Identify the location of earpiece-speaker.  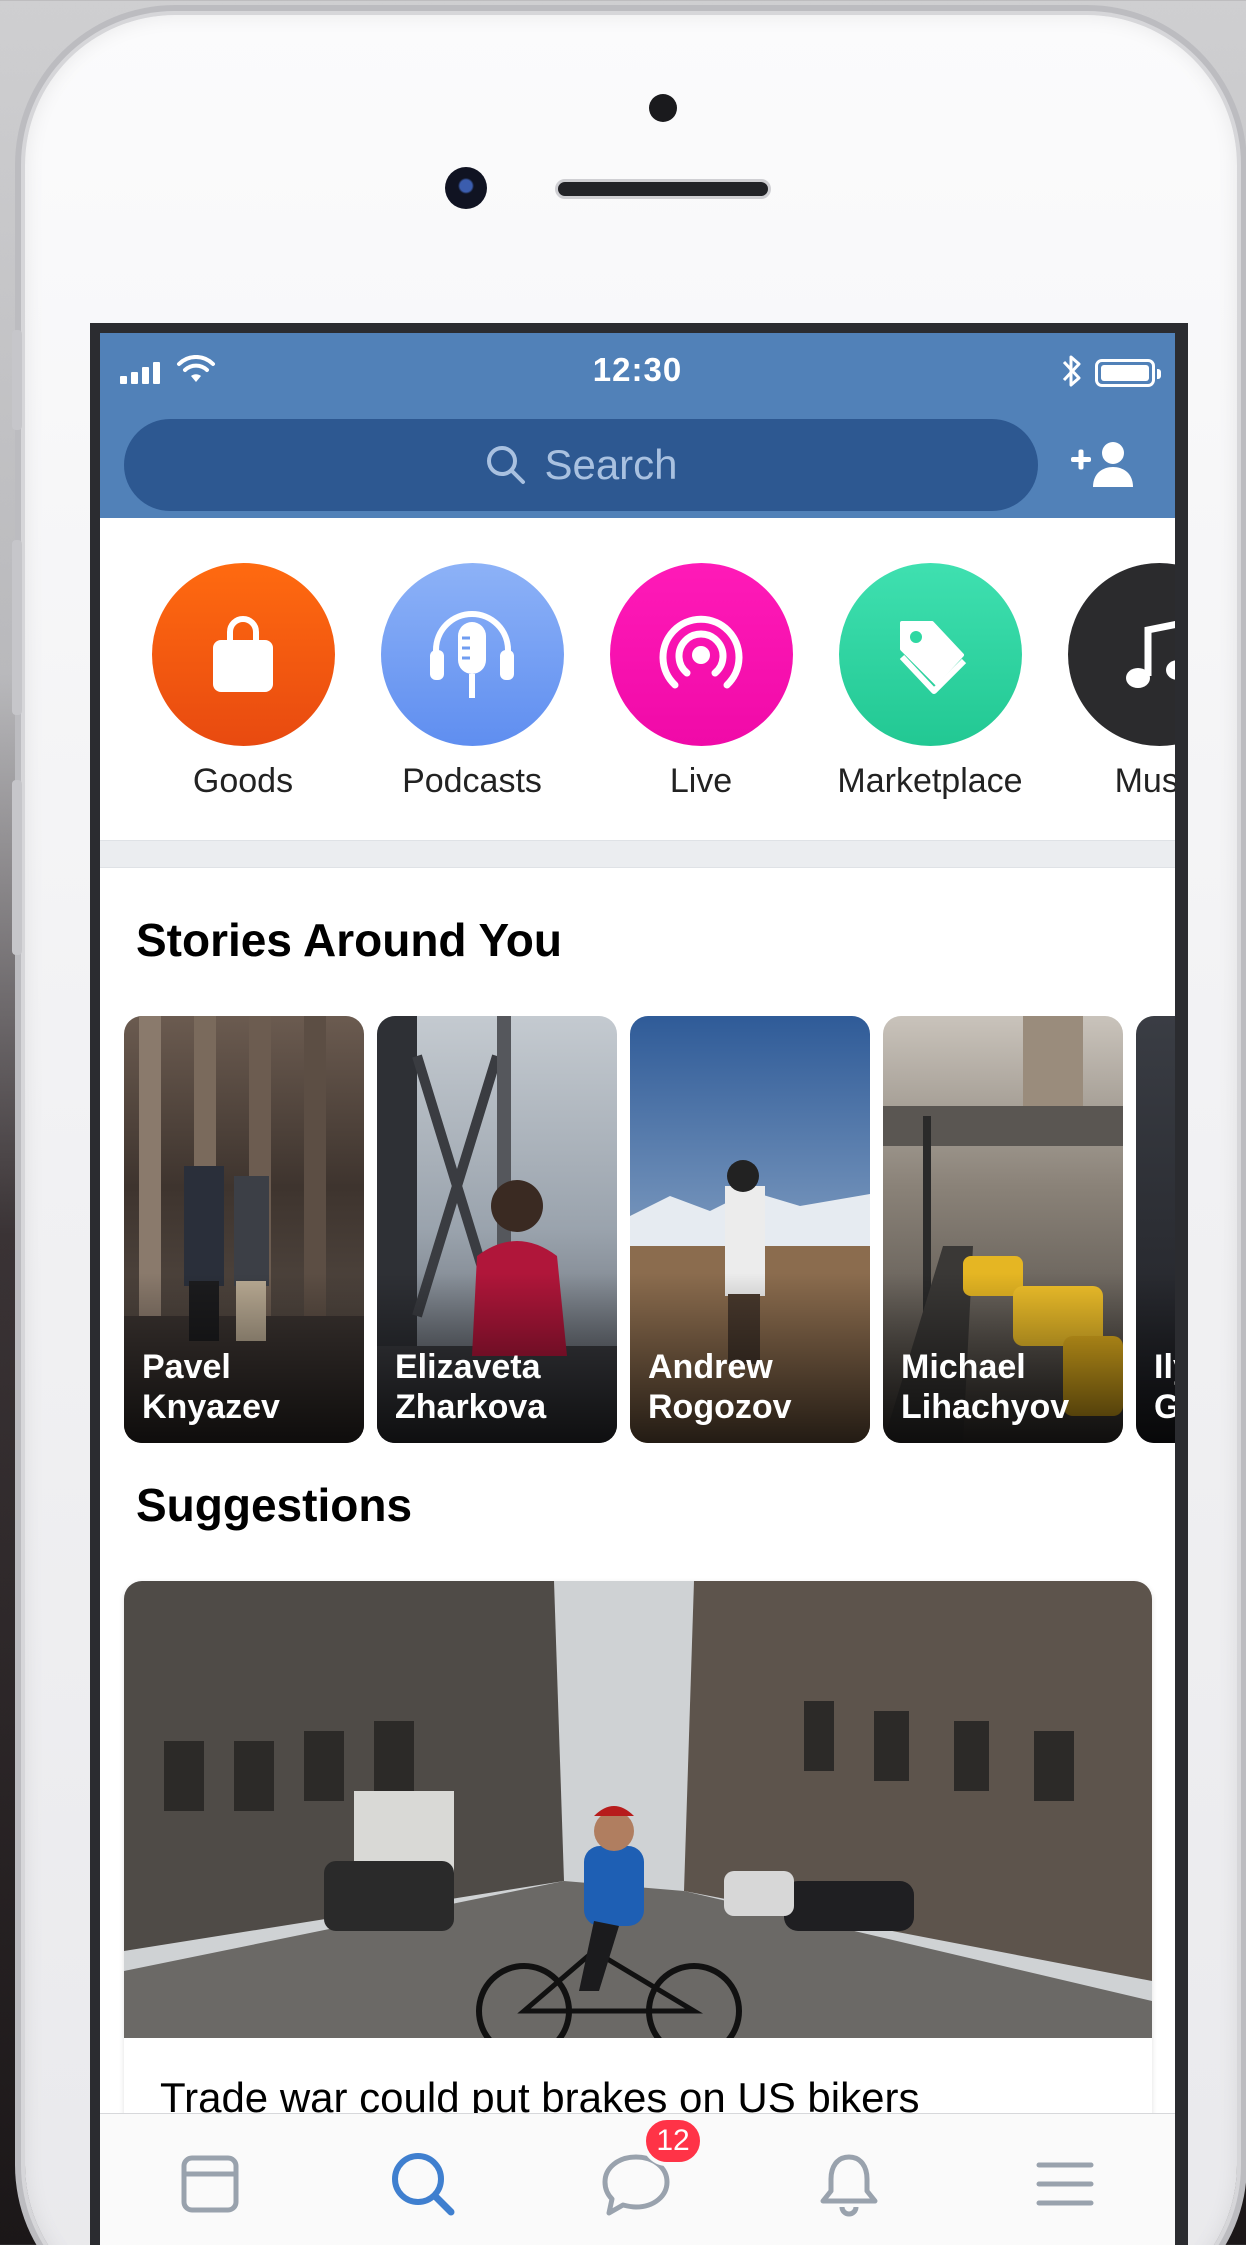
(663, 189).